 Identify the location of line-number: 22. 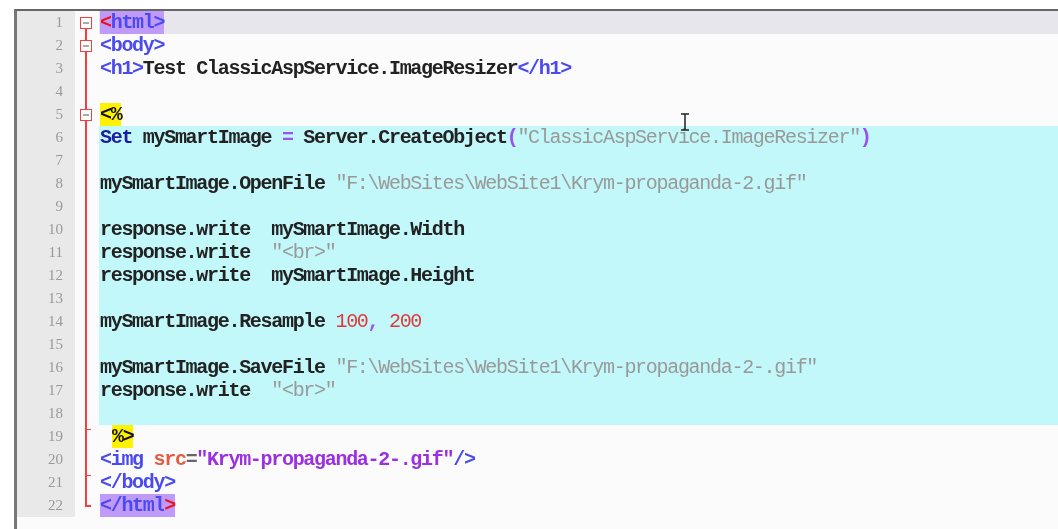
(46, 505).